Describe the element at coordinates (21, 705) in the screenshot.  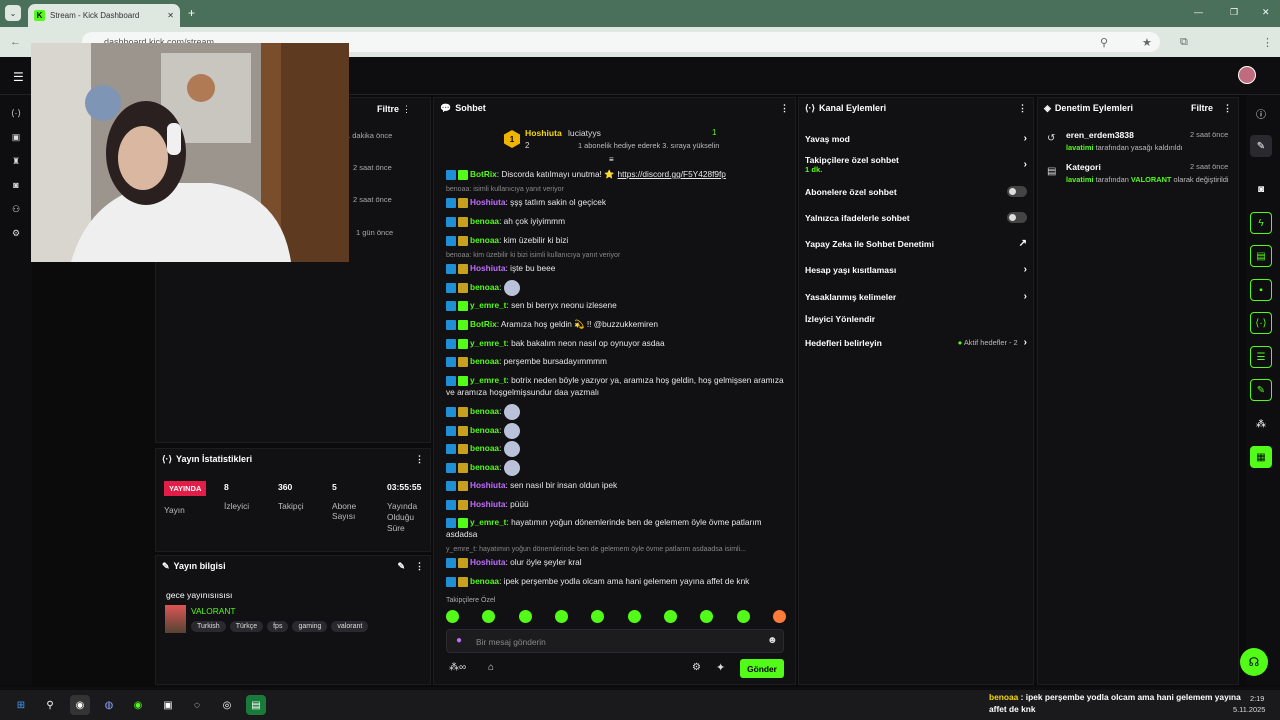
I see `windows-start-icon: ⊞` at that location.